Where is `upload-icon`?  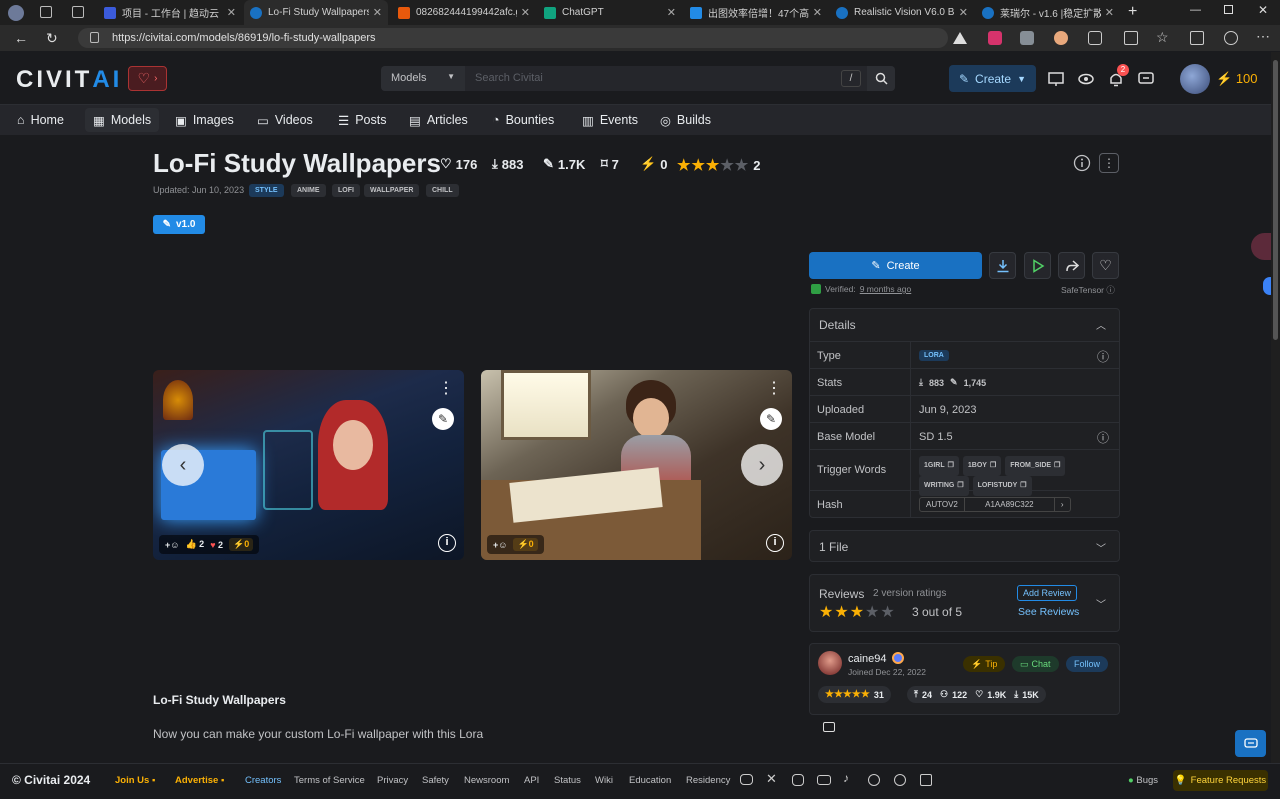
upload-icon is located at coordinates (1056, 79).